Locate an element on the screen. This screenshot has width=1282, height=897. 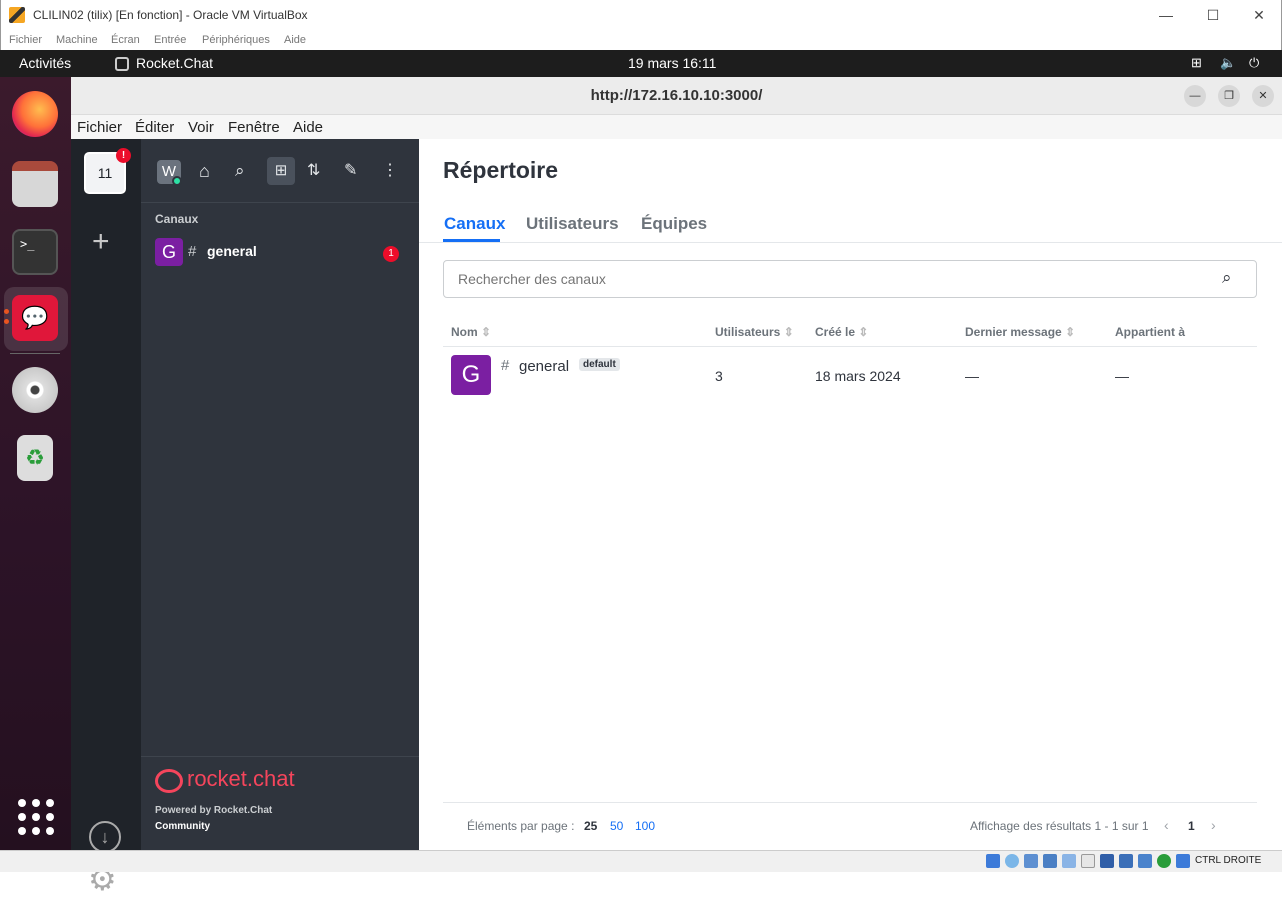
column-cree-le: Créé le ⇕ is located at coordinates (841, 332).